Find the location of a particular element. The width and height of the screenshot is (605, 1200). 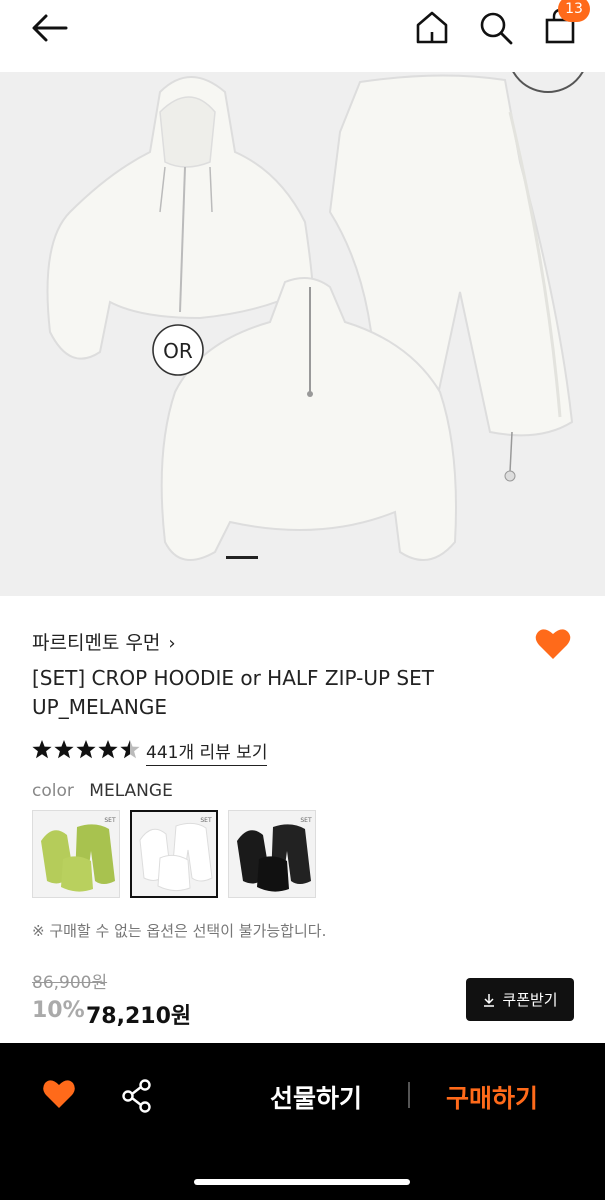

swatch-lime: SET is located at coordinates (76, 854).